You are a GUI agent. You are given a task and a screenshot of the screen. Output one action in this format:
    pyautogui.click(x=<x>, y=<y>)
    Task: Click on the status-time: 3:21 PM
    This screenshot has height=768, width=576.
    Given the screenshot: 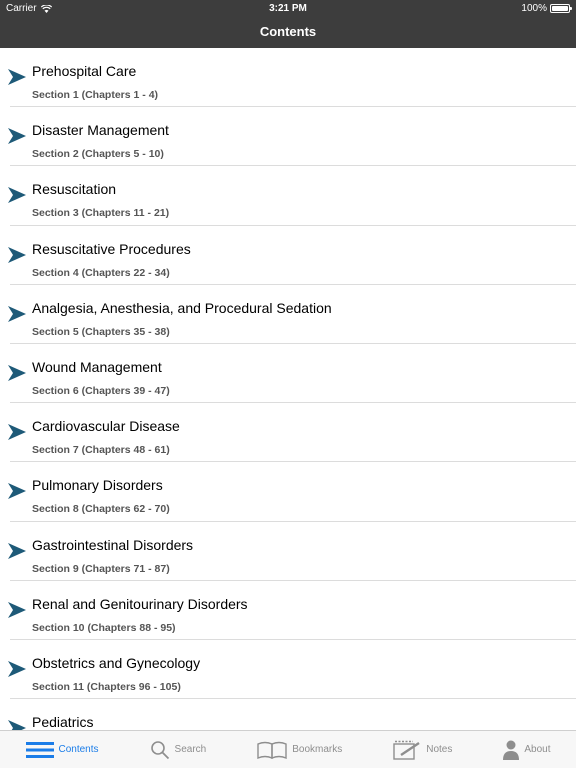 What is the action you would take?
    pyautogui.click(x=288, y=8)
    